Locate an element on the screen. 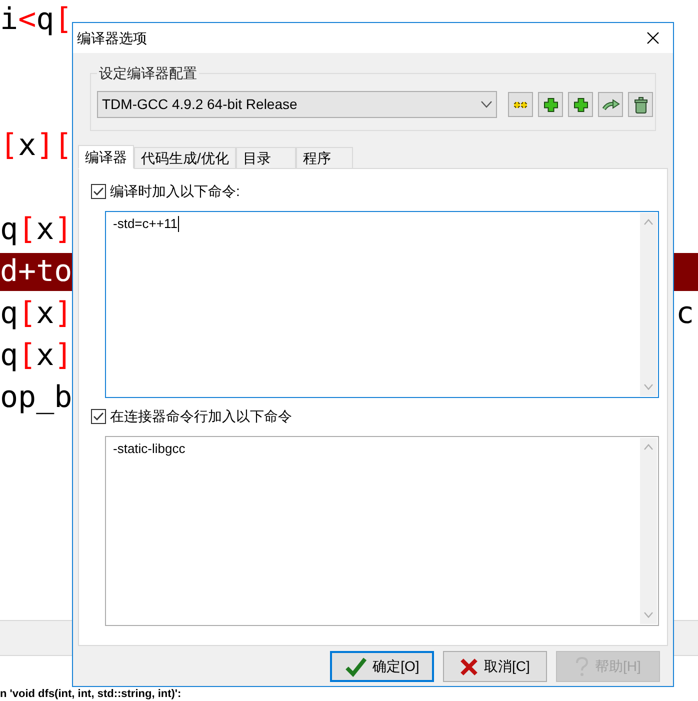 The image size is (698, 701). tab: 代码生成/优化 is located at coordinates (185, 158).